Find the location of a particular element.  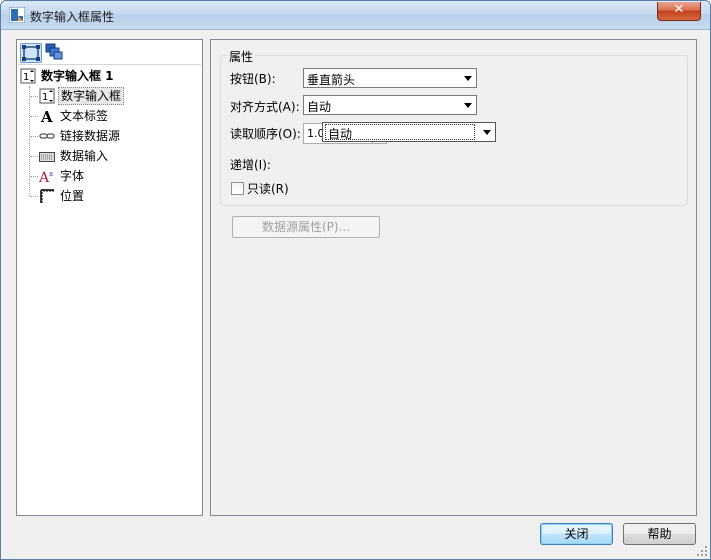

position-icon is located at coordinates (47, 196).